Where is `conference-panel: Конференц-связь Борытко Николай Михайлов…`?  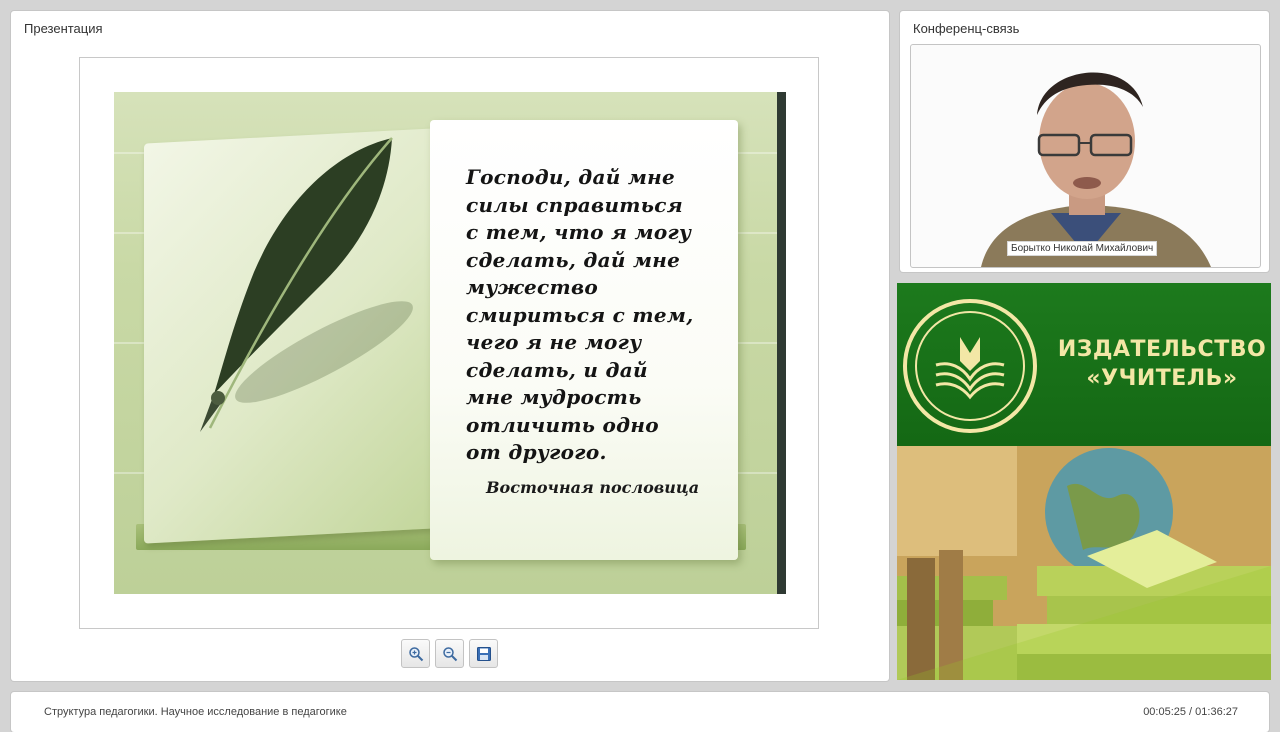 conference-panel: Конференц-связь Борытко Николай Михайлов… is located at coordinates (1084, 141).